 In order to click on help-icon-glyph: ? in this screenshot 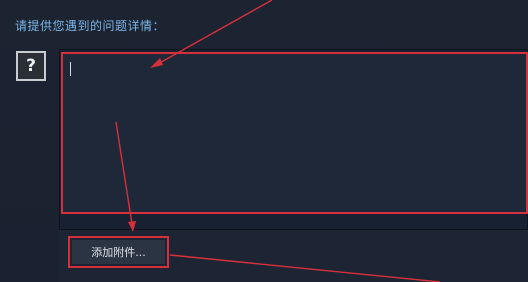, I will do `click(31, 66)`.